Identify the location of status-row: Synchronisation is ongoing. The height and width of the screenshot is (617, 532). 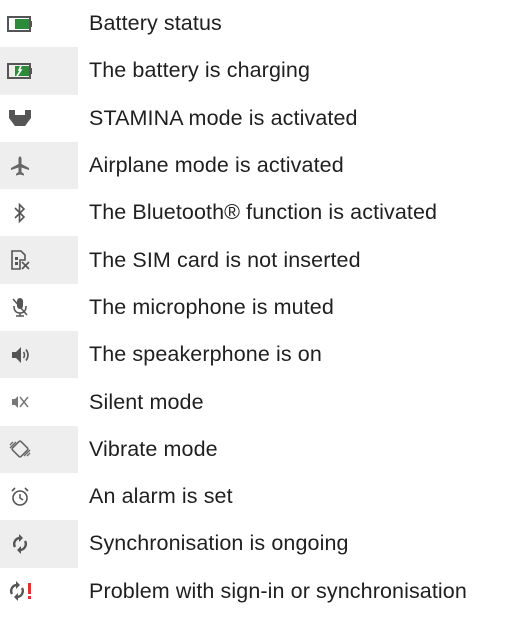
(266, 544).